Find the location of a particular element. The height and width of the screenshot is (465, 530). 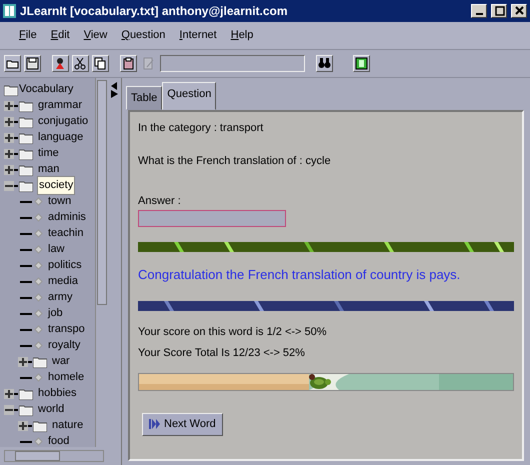

answer-label: Answer : is located at coordinates (160, 202).